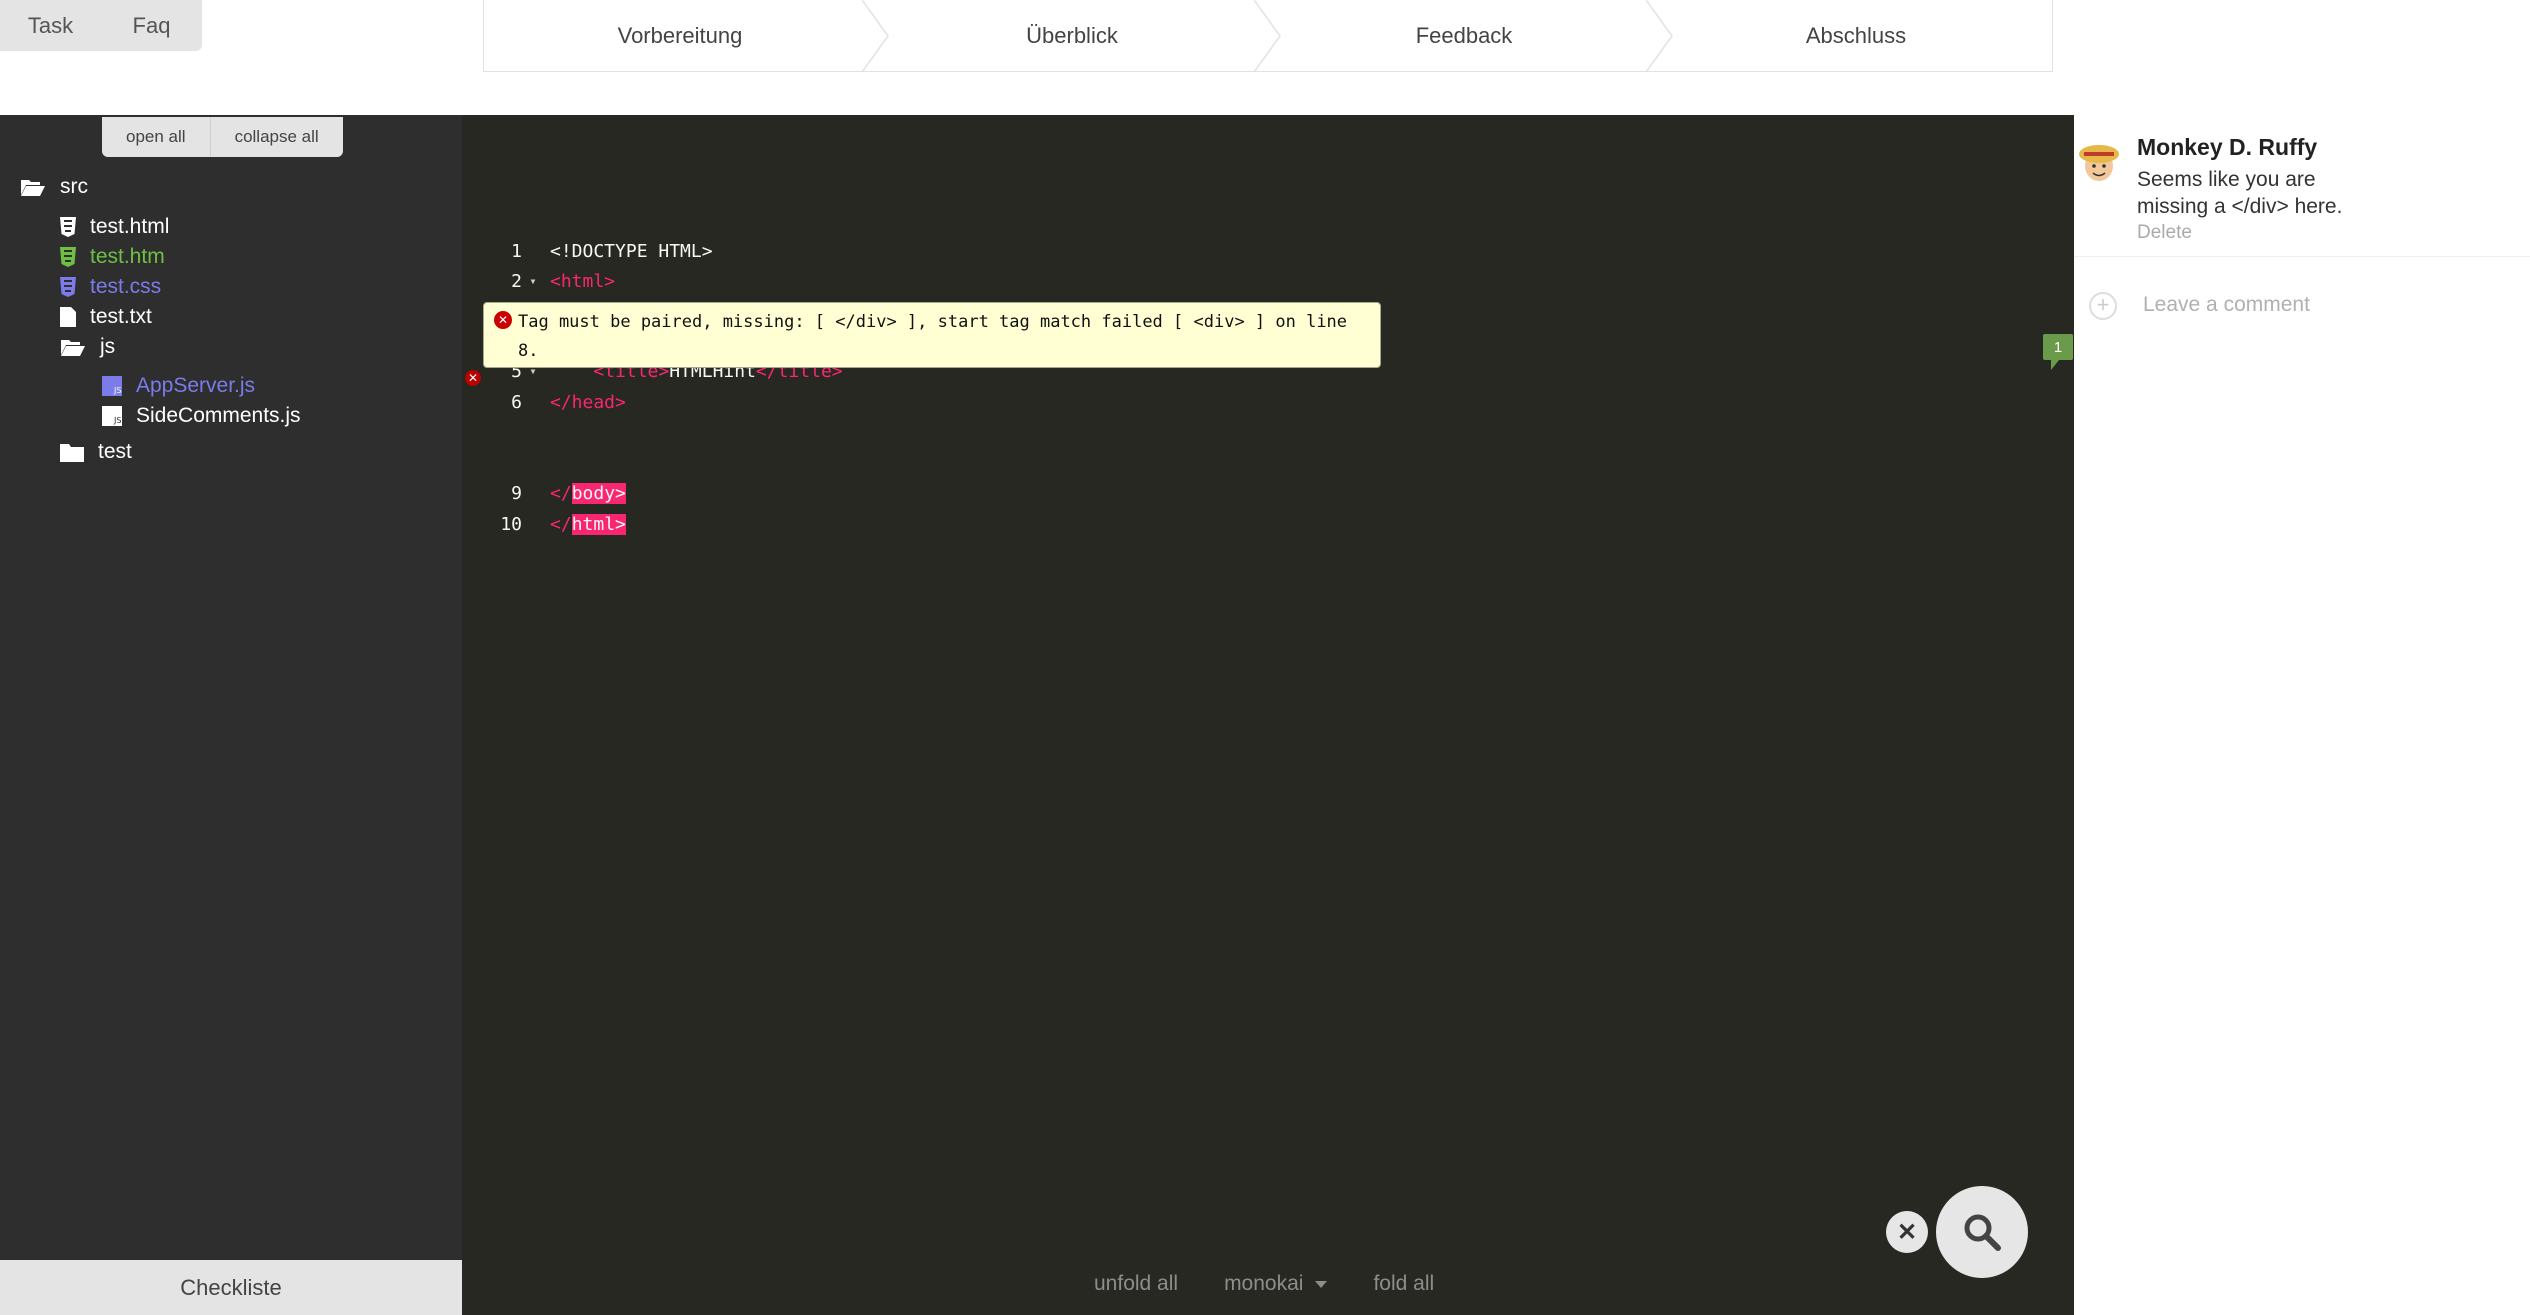 This screenshot has width=2530, height=1315. I want to click on step-label: Vorbereitung, so click(680, 35).